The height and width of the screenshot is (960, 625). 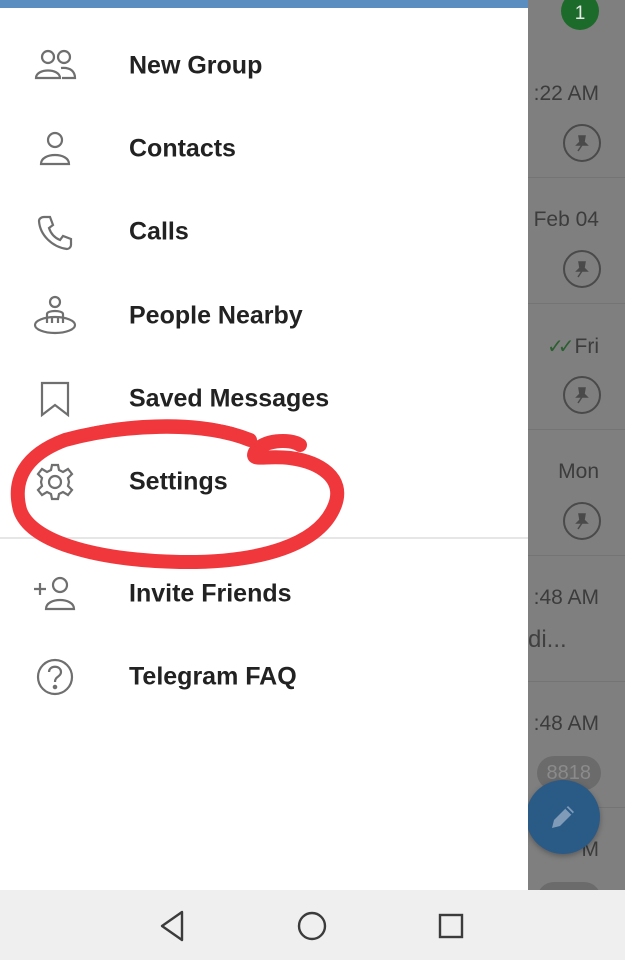 I want to click on home-button, so click(x=312, y=926).